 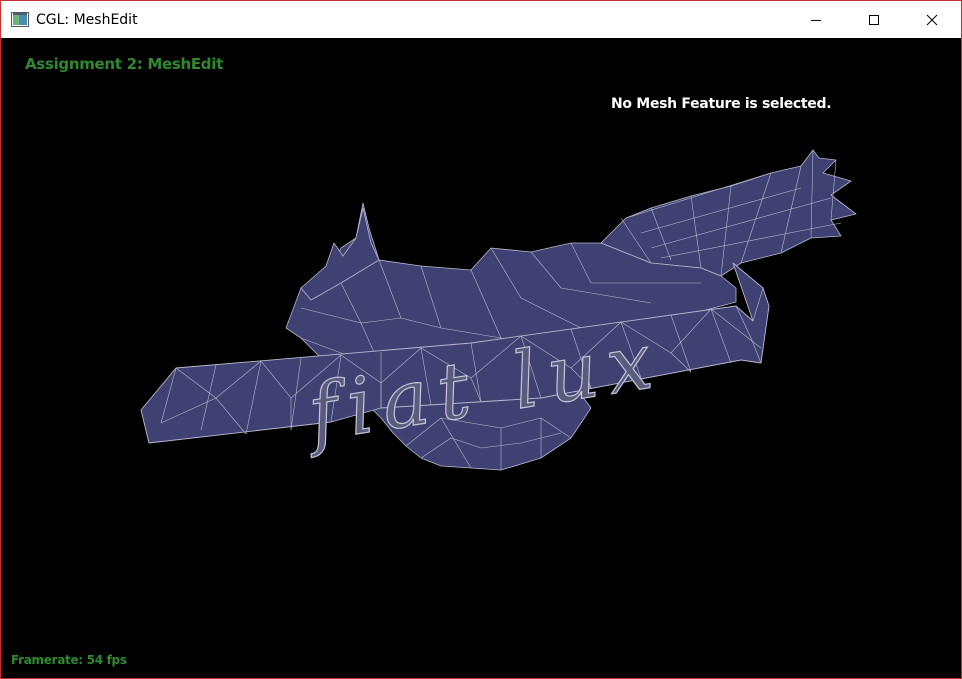 What do you see at coordinates (87, 19) in the screenshot?
I see `window-title: CGL: MeshEdit` at bounding box center [87, 19].